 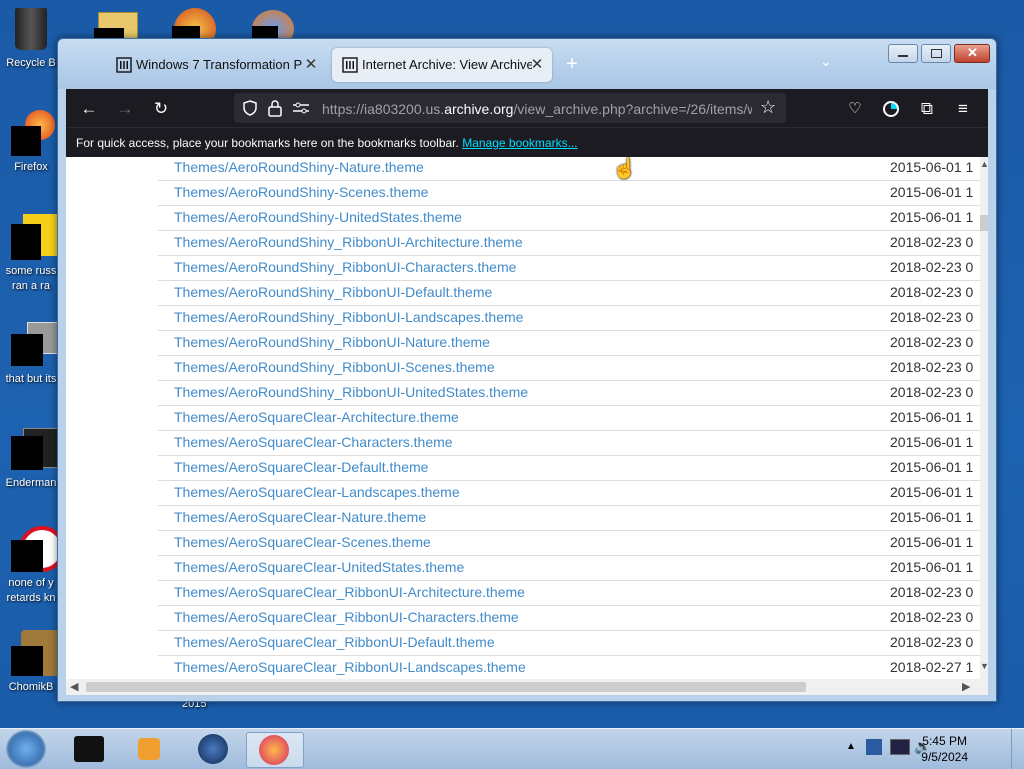 I want to click on file-link: Themes/AeroSquareClear-Landscapes.theme, so click(x=317, y=492).